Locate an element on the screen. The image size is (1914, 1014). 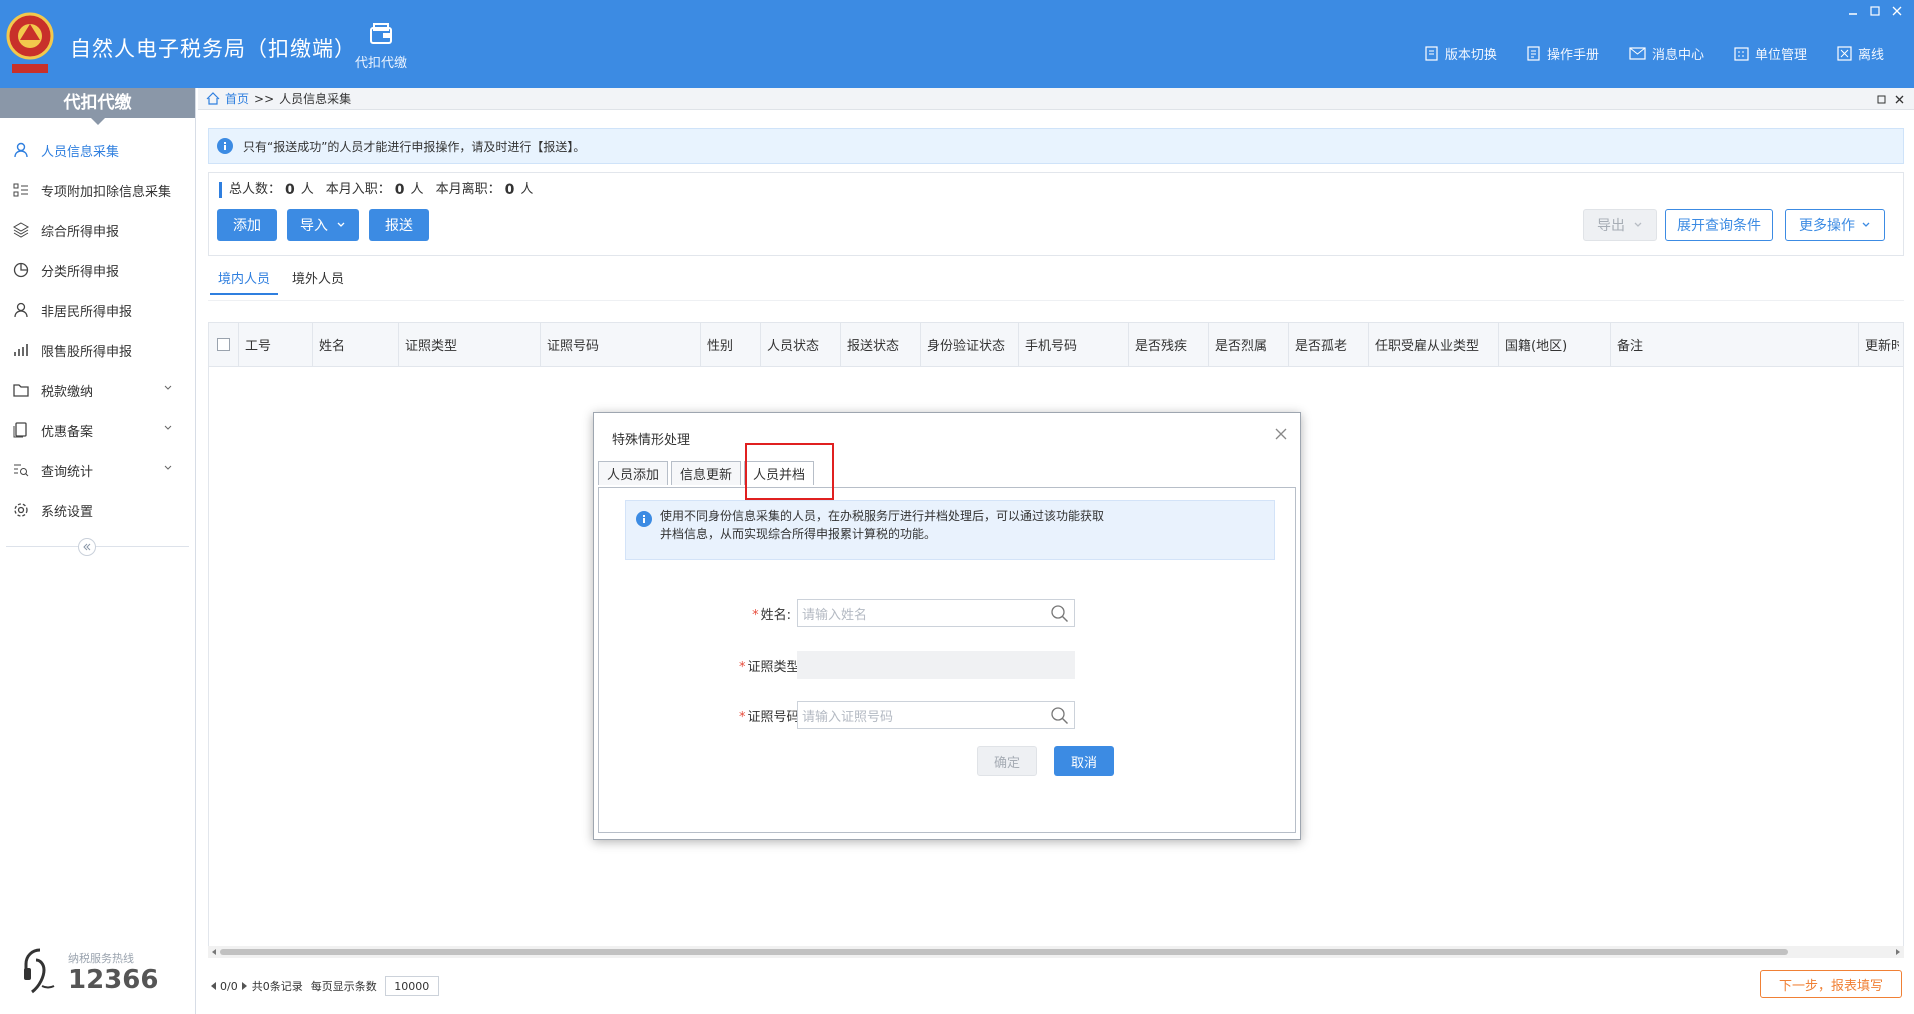
version-switch-button: 版本切换 is located at coordinates (1461, 53).